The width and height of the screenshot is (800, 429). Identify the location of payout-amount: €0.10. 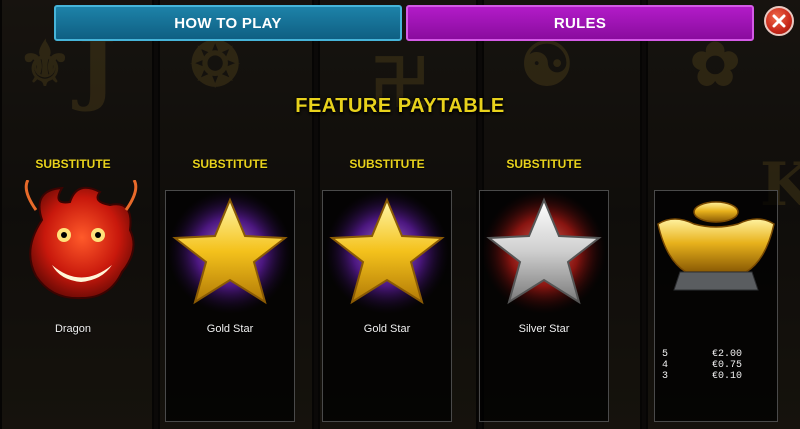
(726, 376).